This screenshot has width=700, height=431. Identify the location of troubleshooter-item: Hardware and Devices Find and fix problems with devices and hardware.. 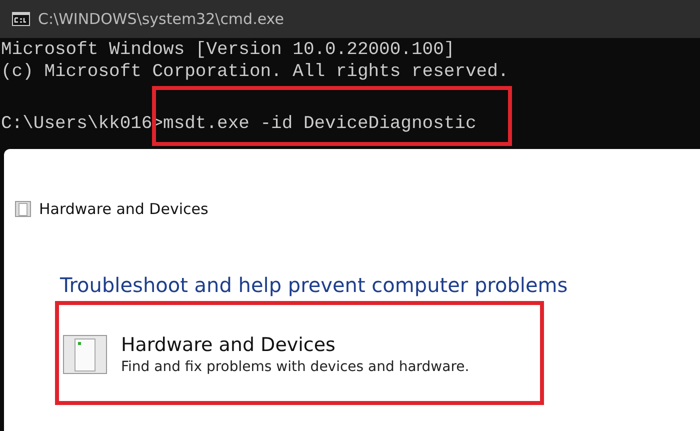
(299, 339).